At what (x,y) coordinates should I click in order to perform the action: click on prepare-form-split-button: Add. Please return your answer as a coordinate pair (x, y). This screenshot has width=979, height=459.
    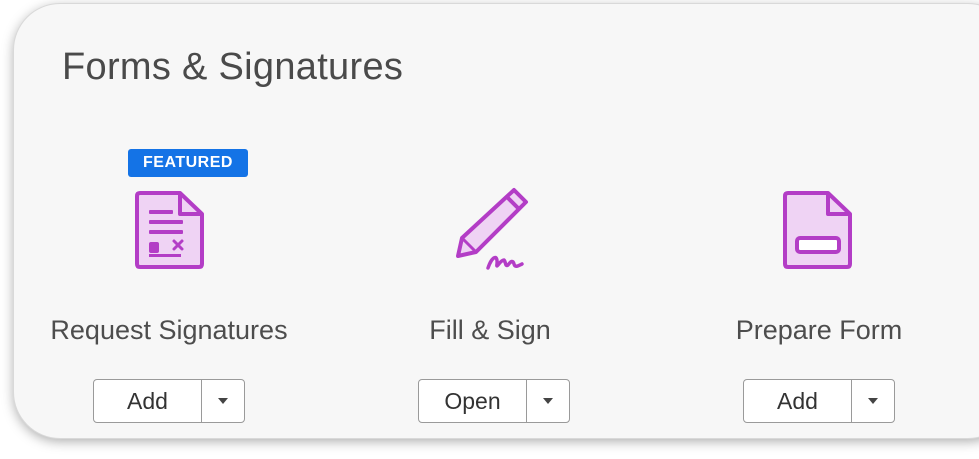
    Looking at the image, I should click on (819, 401).